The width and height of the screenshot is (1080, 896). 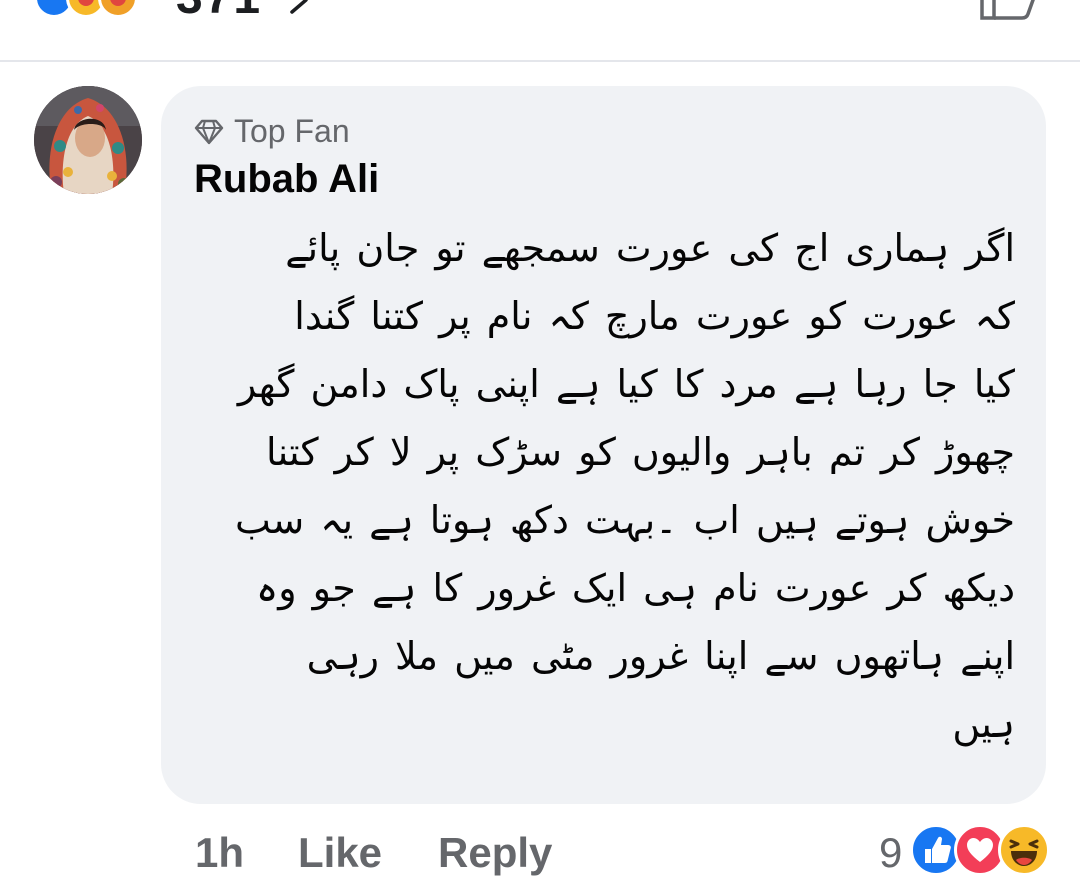 What do you see at coordinates (340, 853) in the screenshot?
I see `like-button: Like` at bounding box center [340, 853].